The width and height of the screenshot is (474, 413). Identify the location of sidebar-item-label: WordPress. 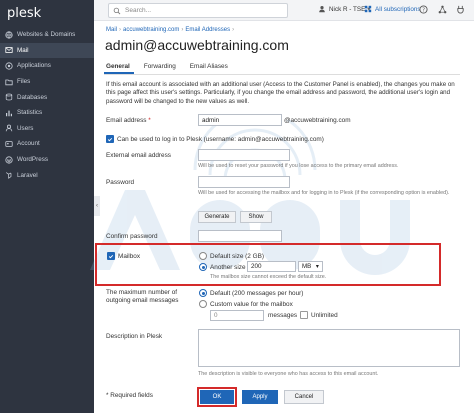
(33, 160).